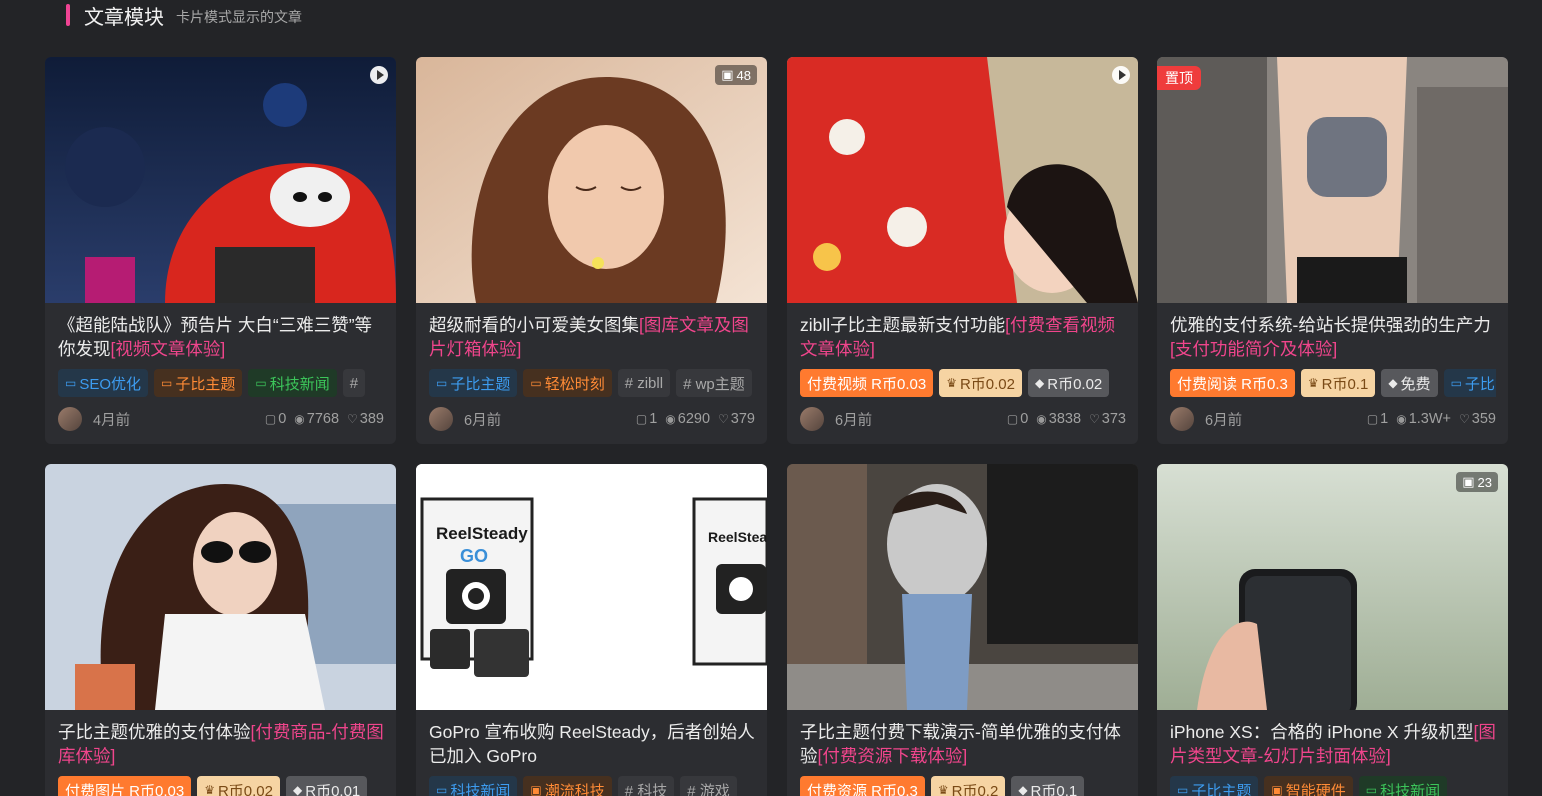 Image resolution: width=1542 pixels, height=796 pixels. Describe the element at coordinates (125, 786) in the screenshot. I see `paid-price-tag: 付费图片 R币0.03` at that location.